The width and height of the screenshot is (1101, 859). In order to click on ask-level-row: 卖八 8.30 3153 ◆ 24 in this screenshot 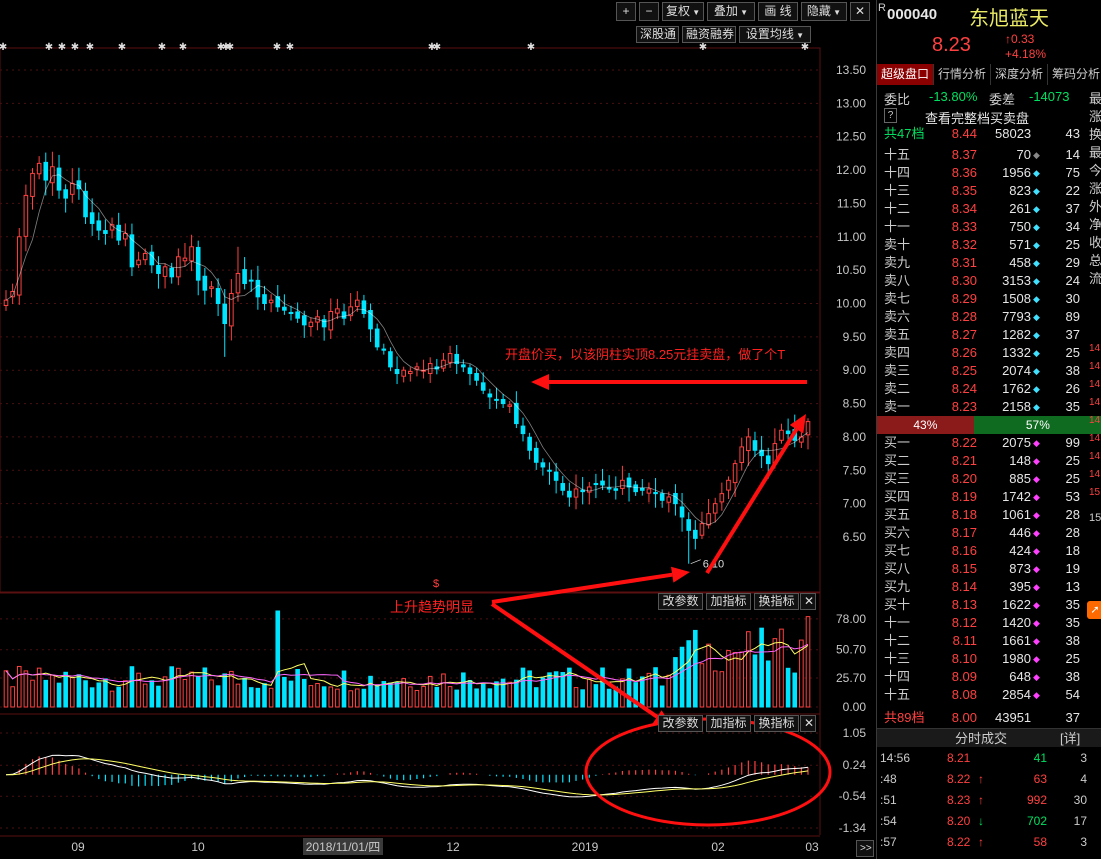, I will do `click(989, 281)`.